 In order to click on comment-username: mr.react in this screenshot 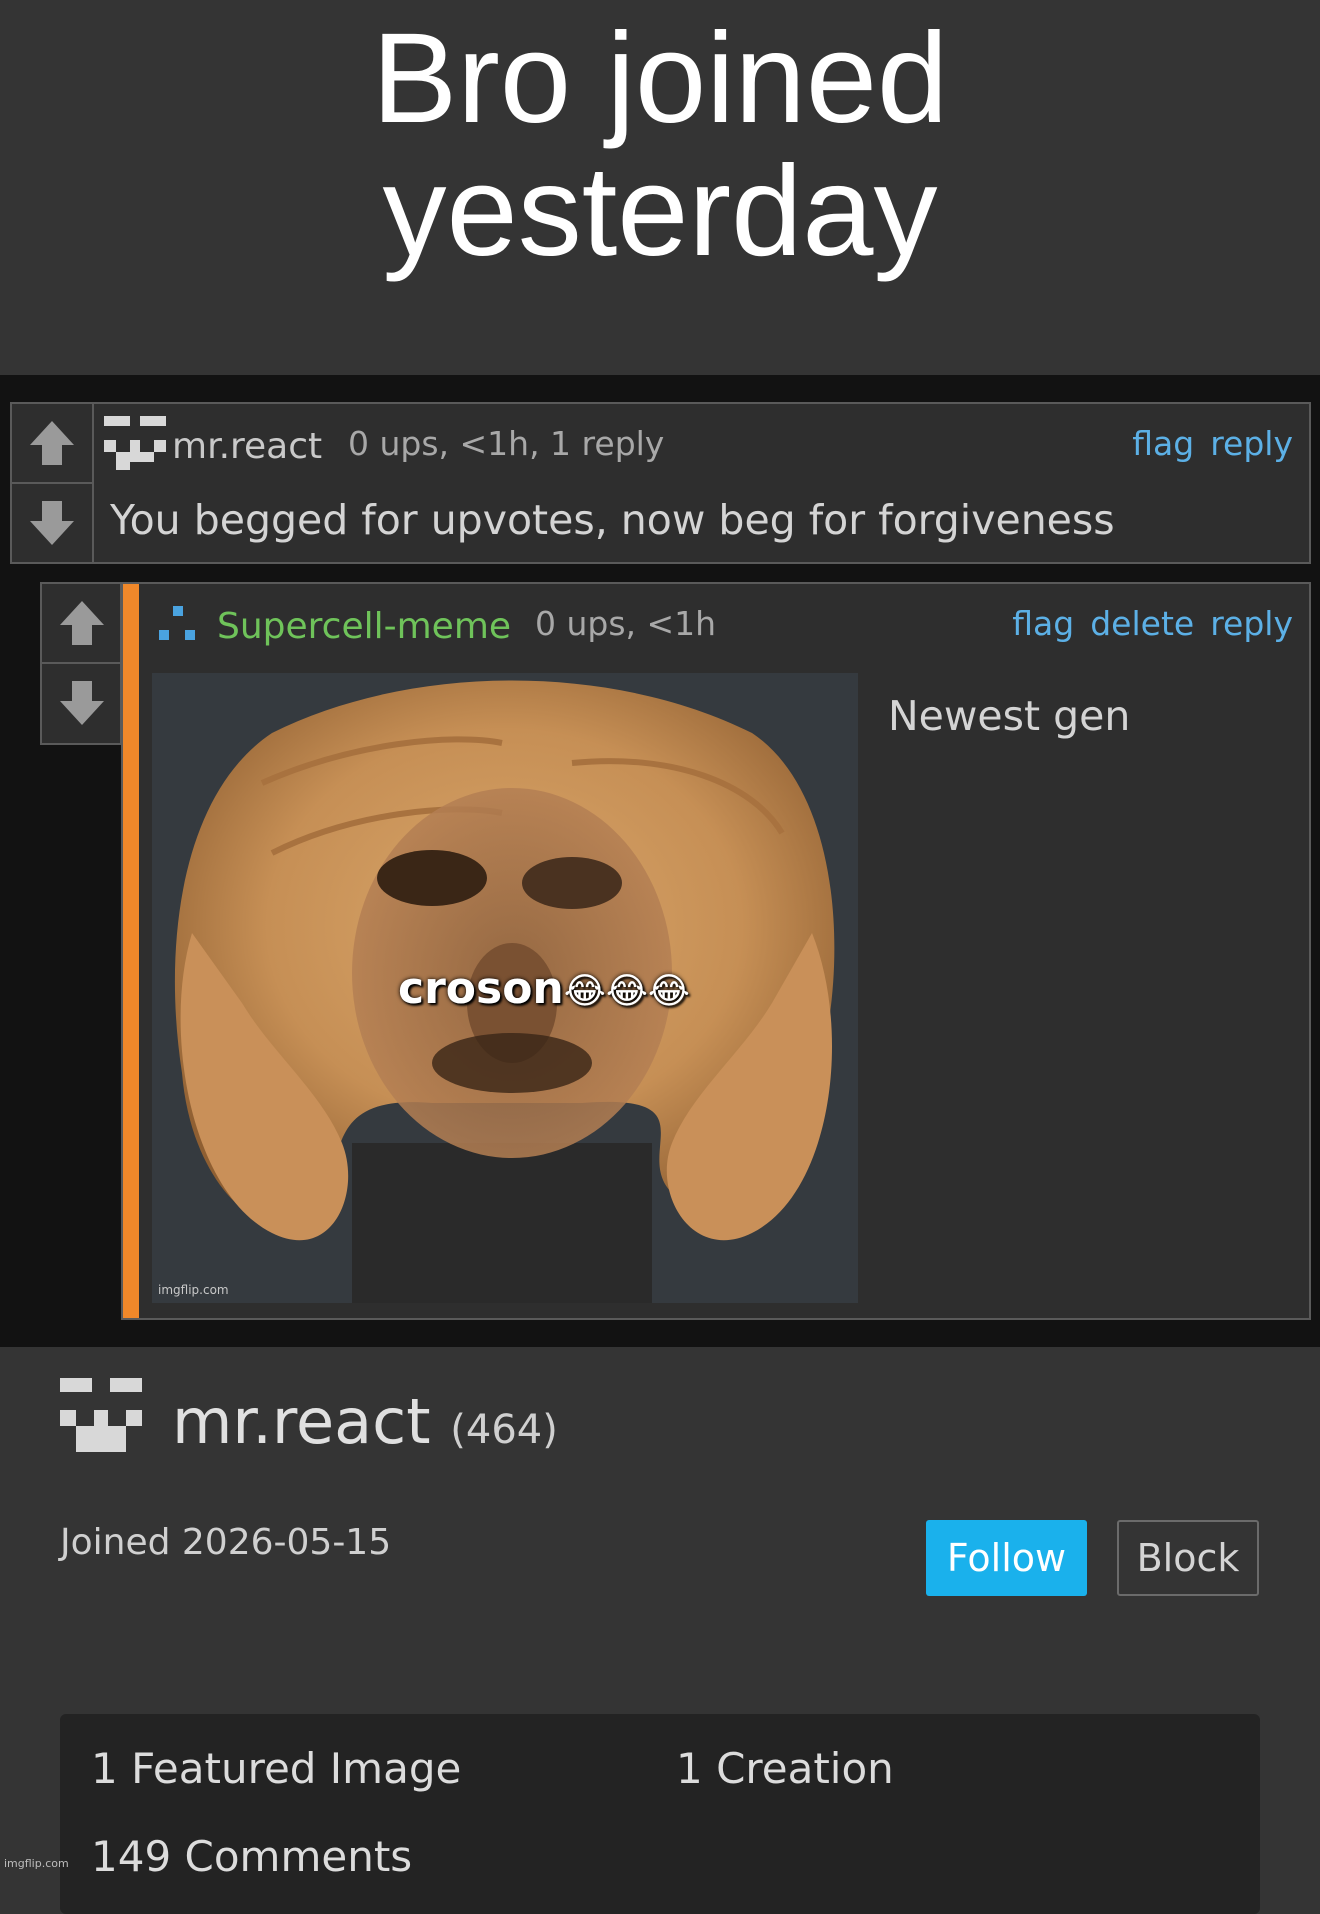, I will do `click(247, 446)`.